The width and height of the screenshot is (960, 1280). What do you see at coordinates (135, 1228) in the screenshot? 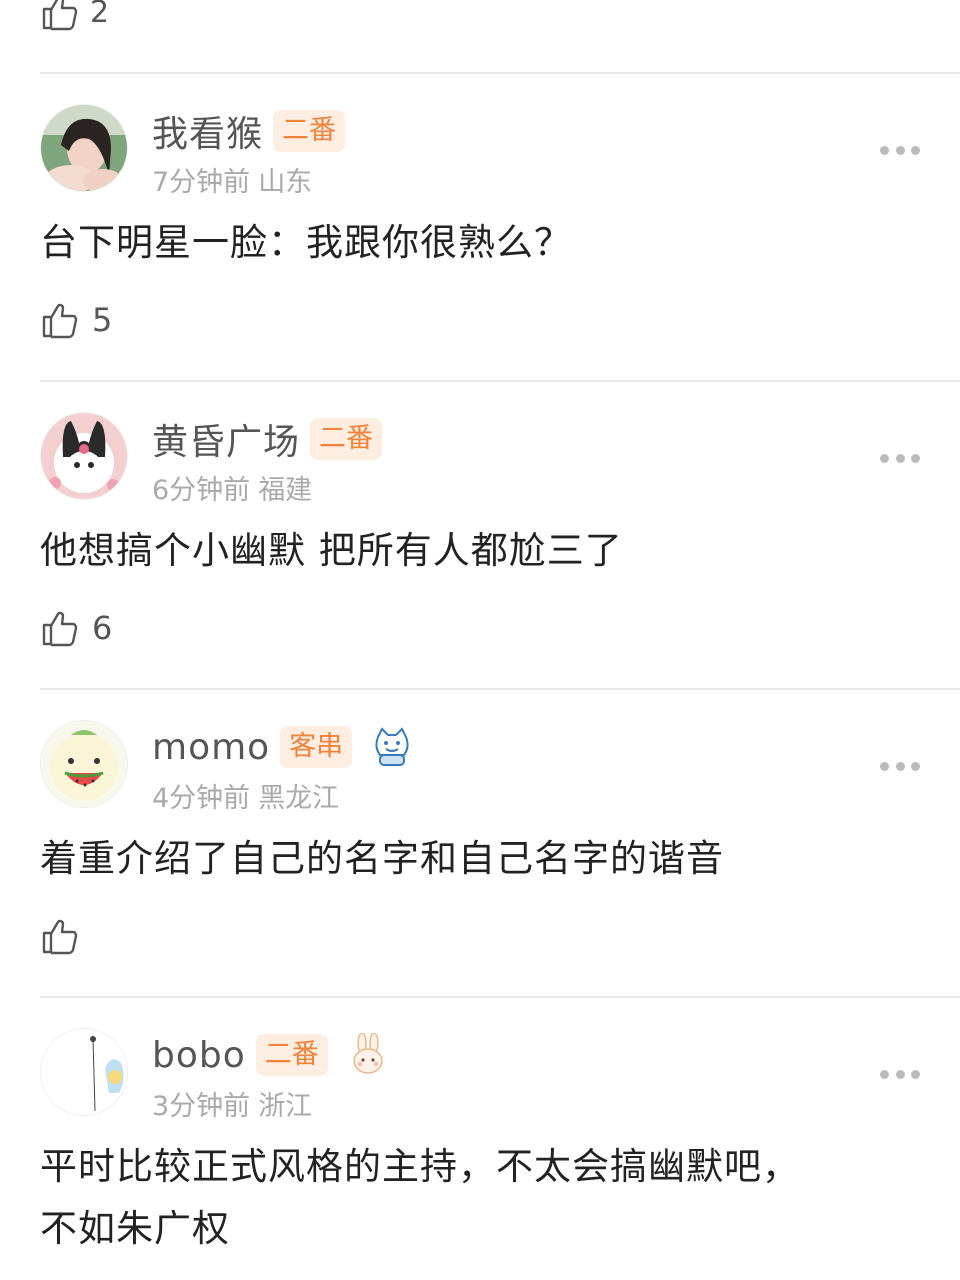
I see `comment-text-line: 不如朱广权` at bounding box center [135, 1228].